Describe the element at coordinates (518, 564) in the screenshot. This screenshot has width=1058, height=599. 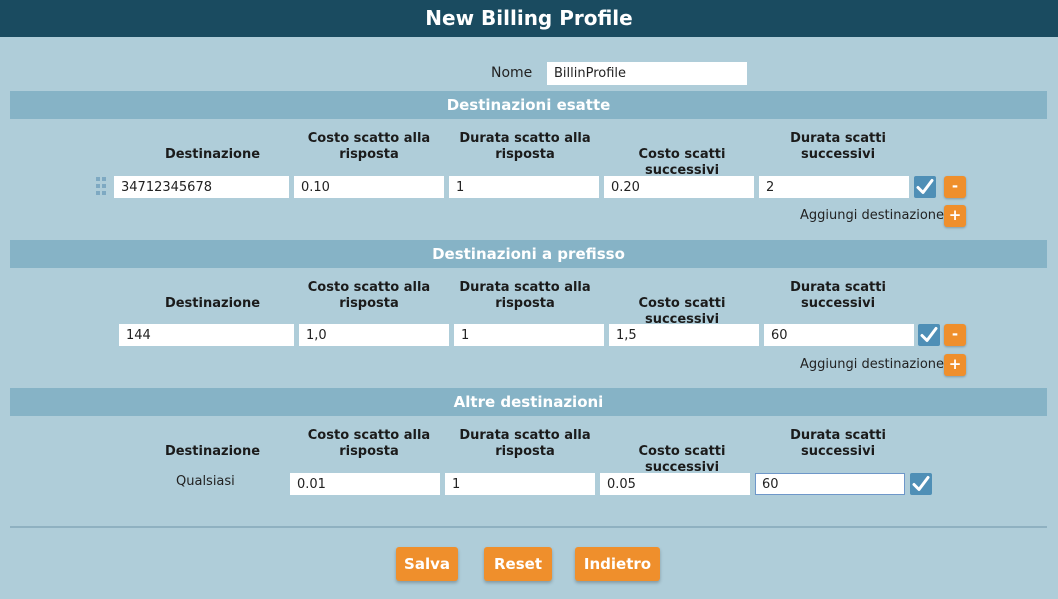
I see `reset-button: Reset` at that location.